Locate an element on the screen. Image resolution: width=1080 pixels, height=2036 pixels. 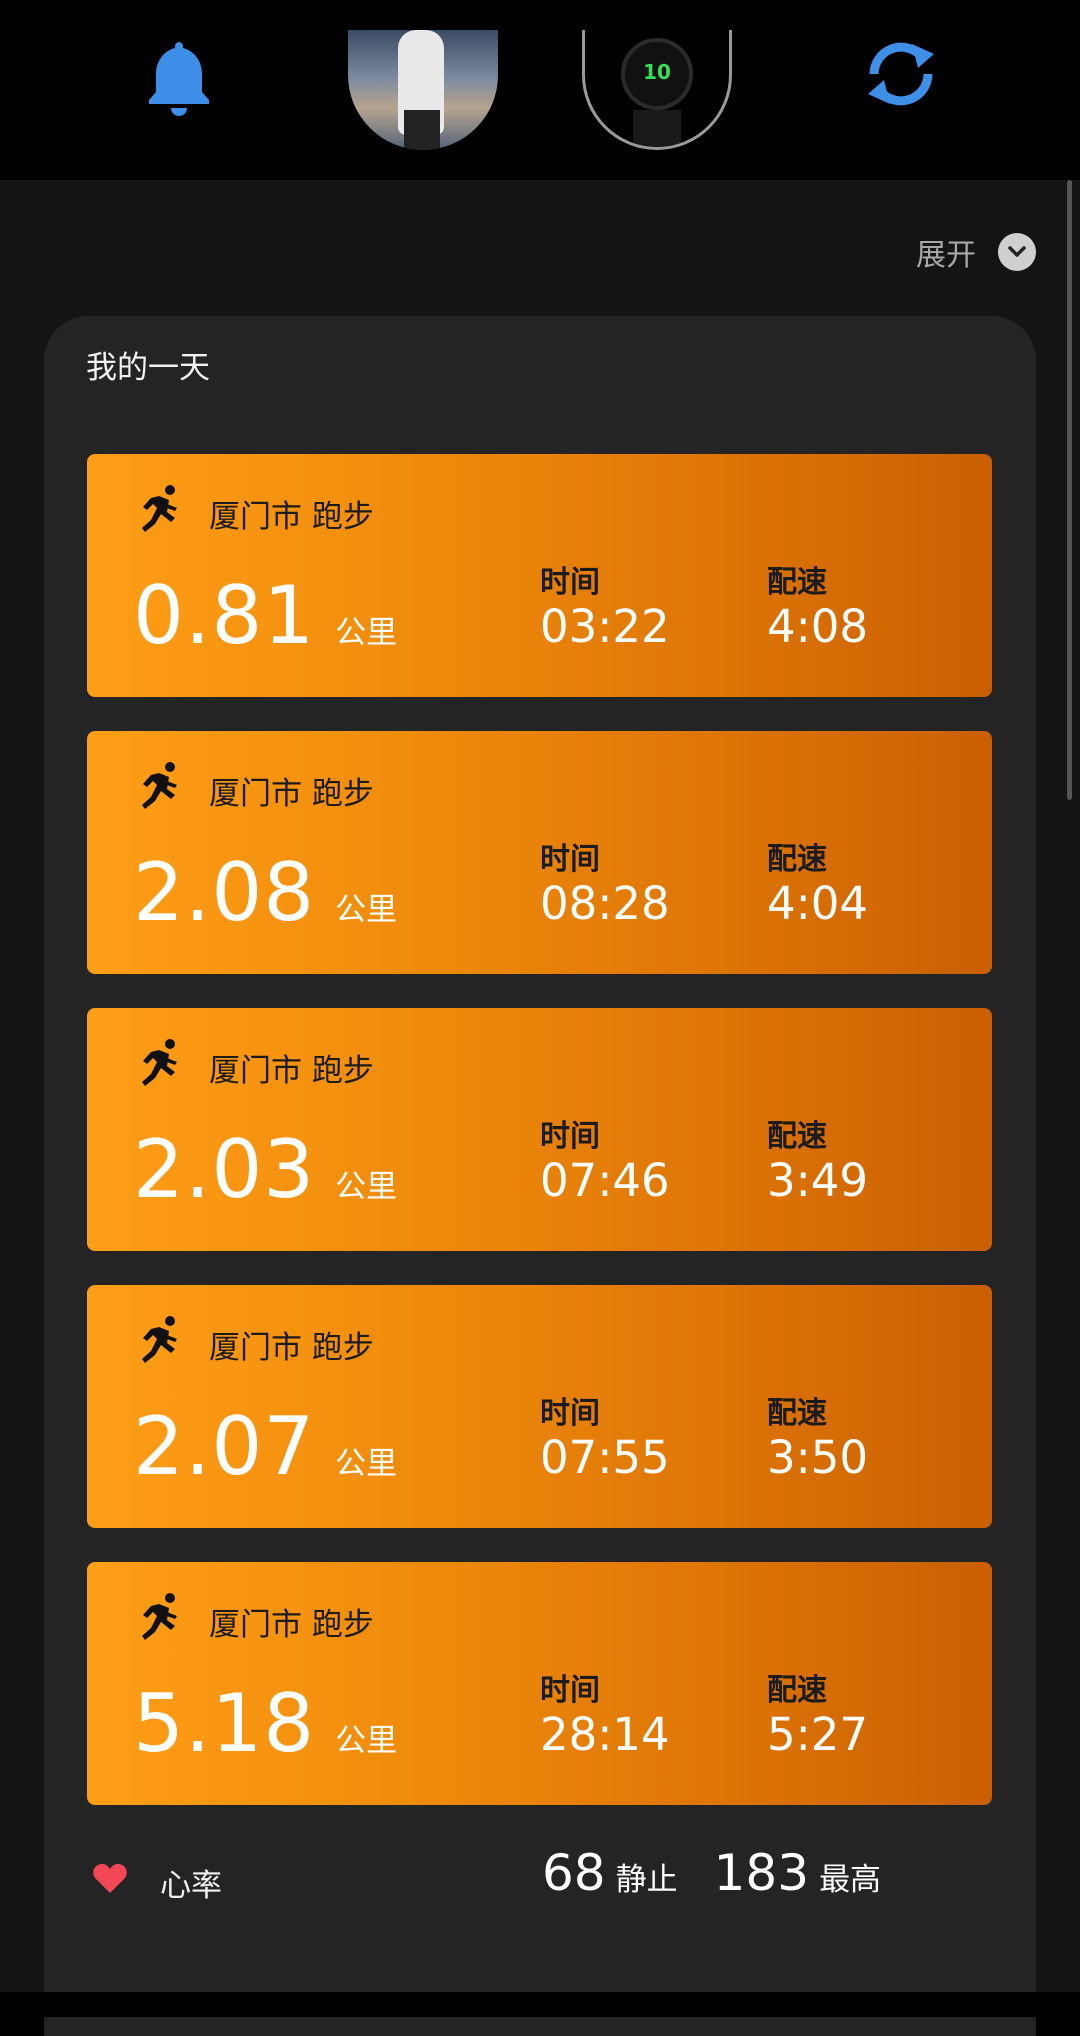
sync-icon is located at coordinates (901, 74).